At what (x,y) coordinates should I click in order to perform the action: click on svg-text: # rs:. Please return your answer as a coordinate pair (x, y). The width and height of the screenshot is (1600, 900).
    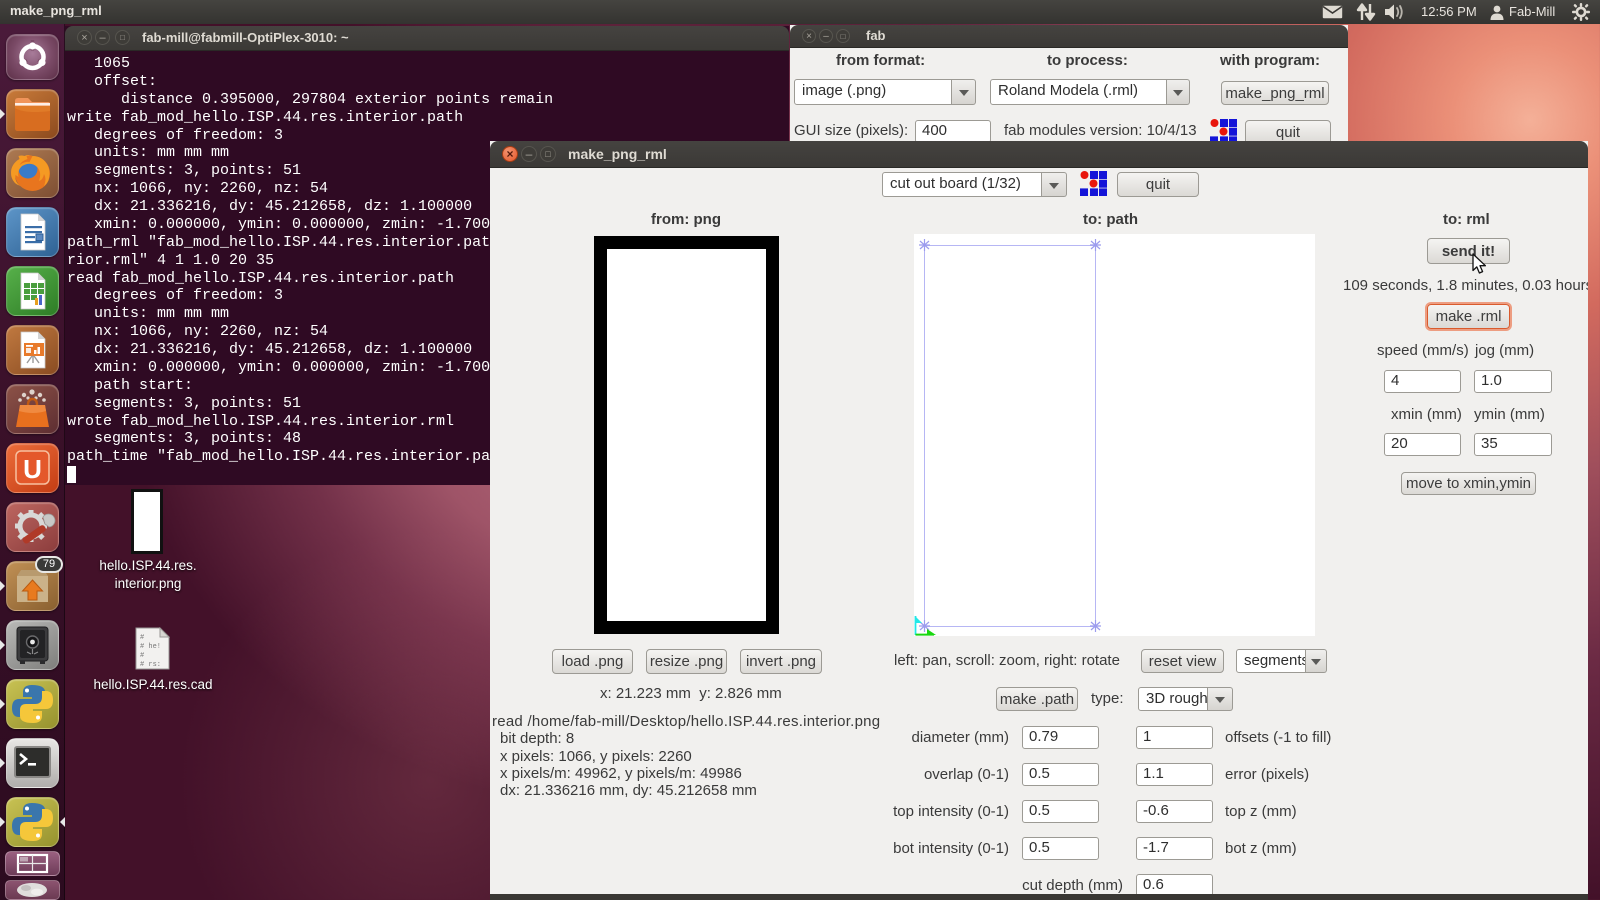
    Looking at the image, I should click on (150, 665).